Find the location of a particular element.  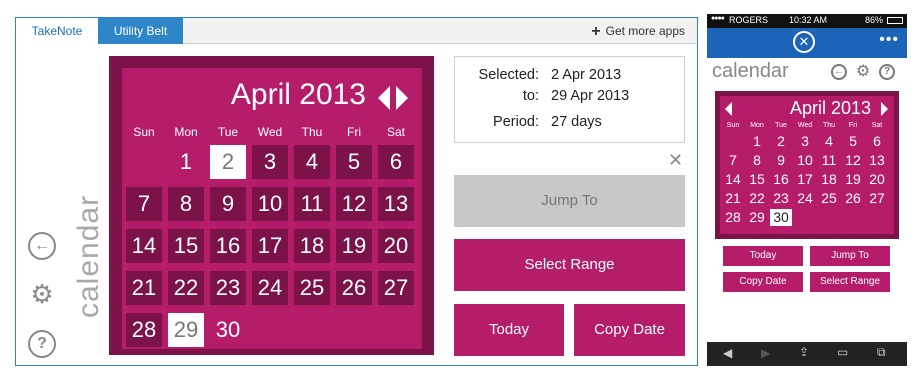

calendar-day-selected: 2 is located at coordinates (228, 162).